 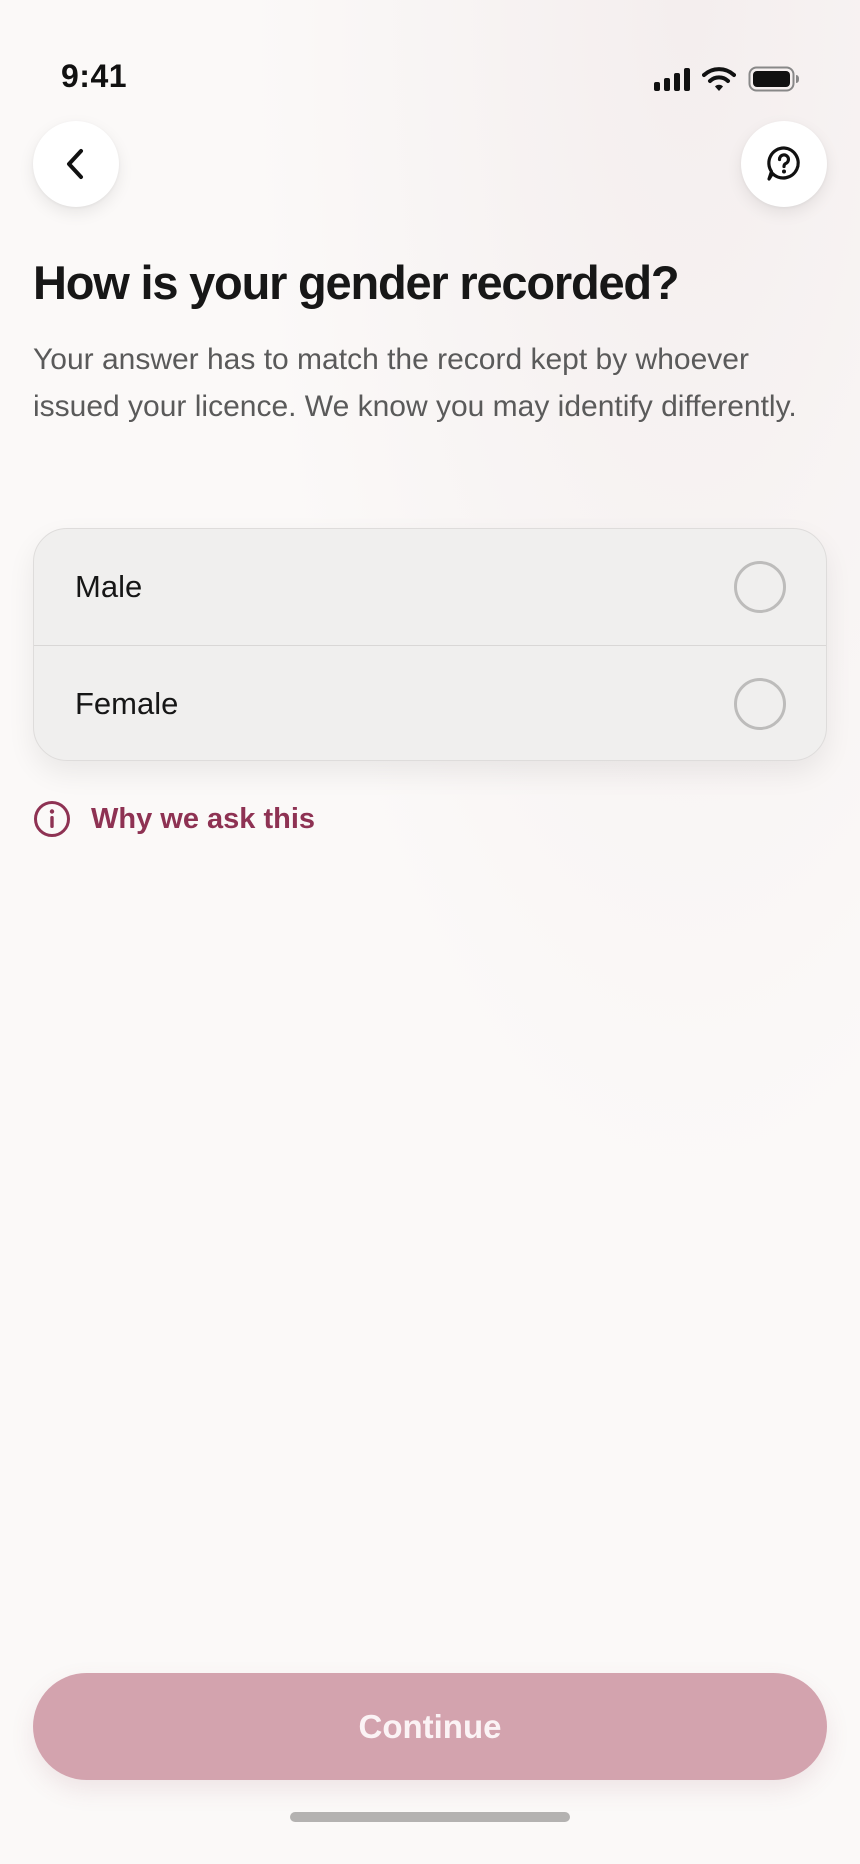 I want to click on continue-button: Continue, so click(x=430, y=1726).